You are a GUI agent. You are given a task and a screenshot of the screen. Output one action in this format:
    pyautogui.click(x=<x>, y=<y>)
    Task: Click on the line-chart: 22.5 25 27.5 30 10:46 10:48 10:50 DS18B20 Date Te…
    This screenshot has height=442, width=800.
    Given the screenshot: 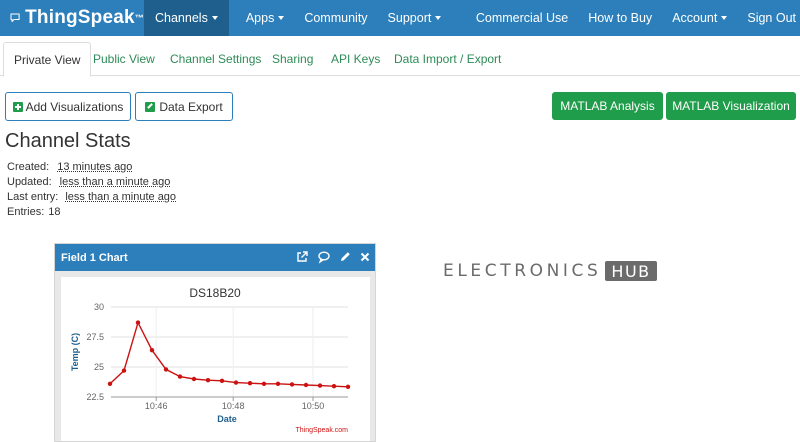 What is the action you would take?
    pyautogui.click(x=210, y=360)
    